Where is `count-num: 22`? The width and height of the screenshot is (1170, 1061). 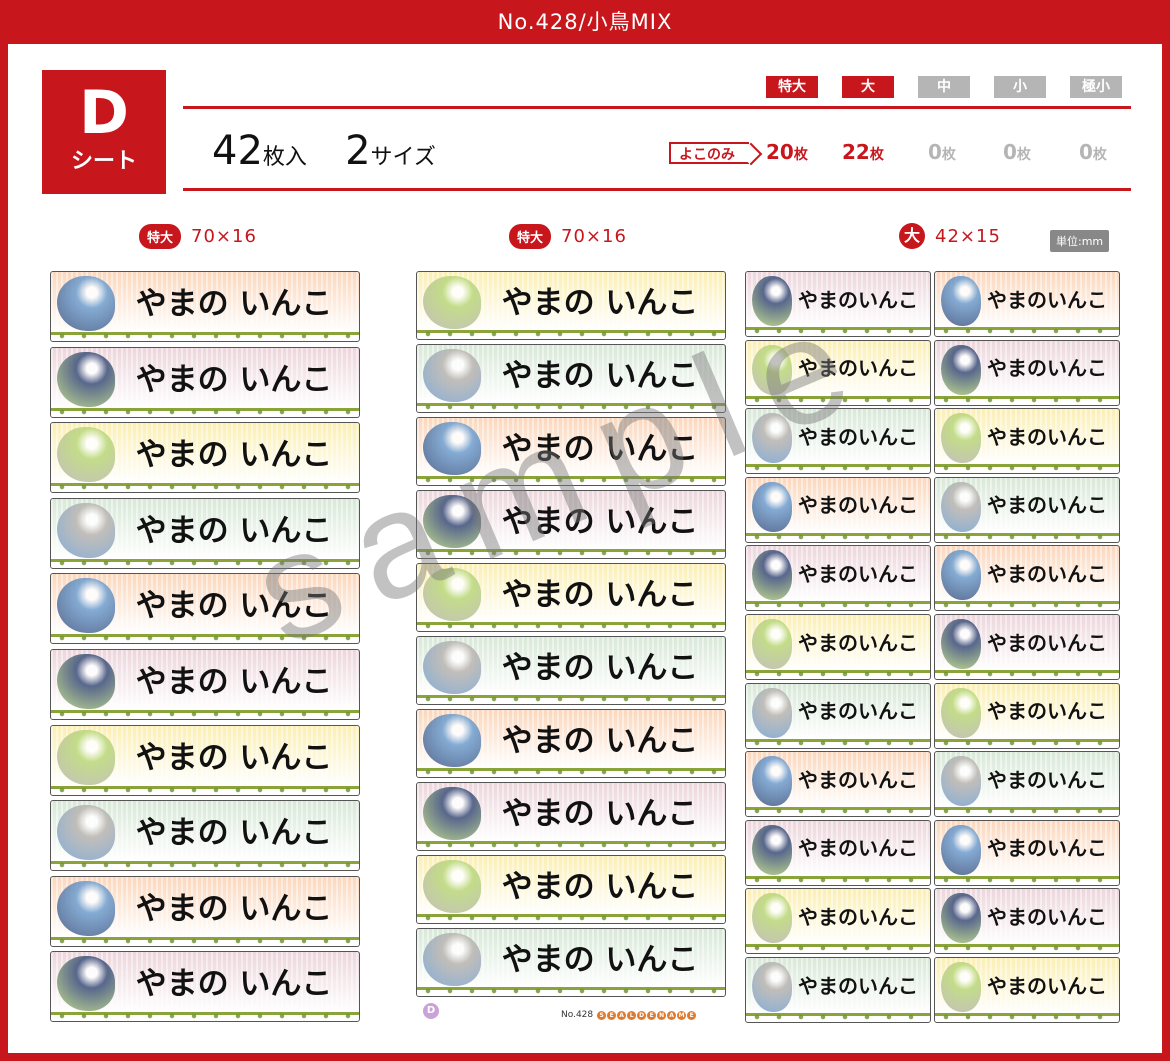
count-num: 22 is located at coordinates (856, 152).